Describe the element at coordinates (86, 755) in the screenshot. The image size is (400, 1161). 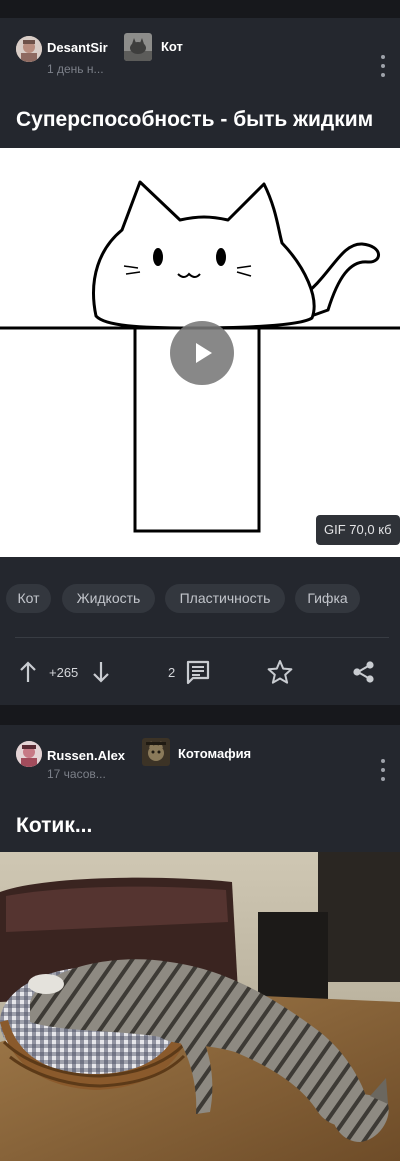
I see `author-name: Russen.Alex` at that location.